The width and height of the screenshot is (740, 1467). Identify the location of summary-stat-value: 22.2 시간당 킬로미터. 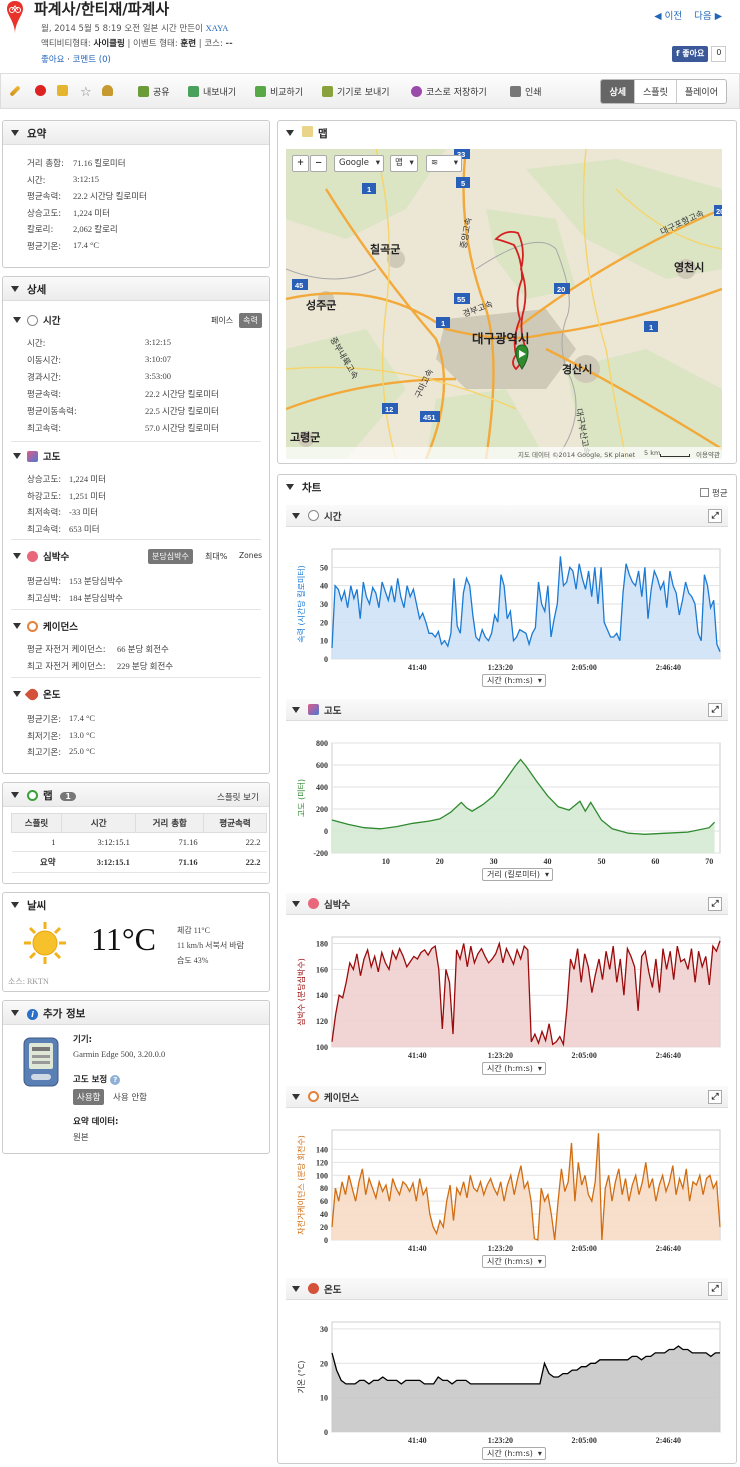
(110, 196).